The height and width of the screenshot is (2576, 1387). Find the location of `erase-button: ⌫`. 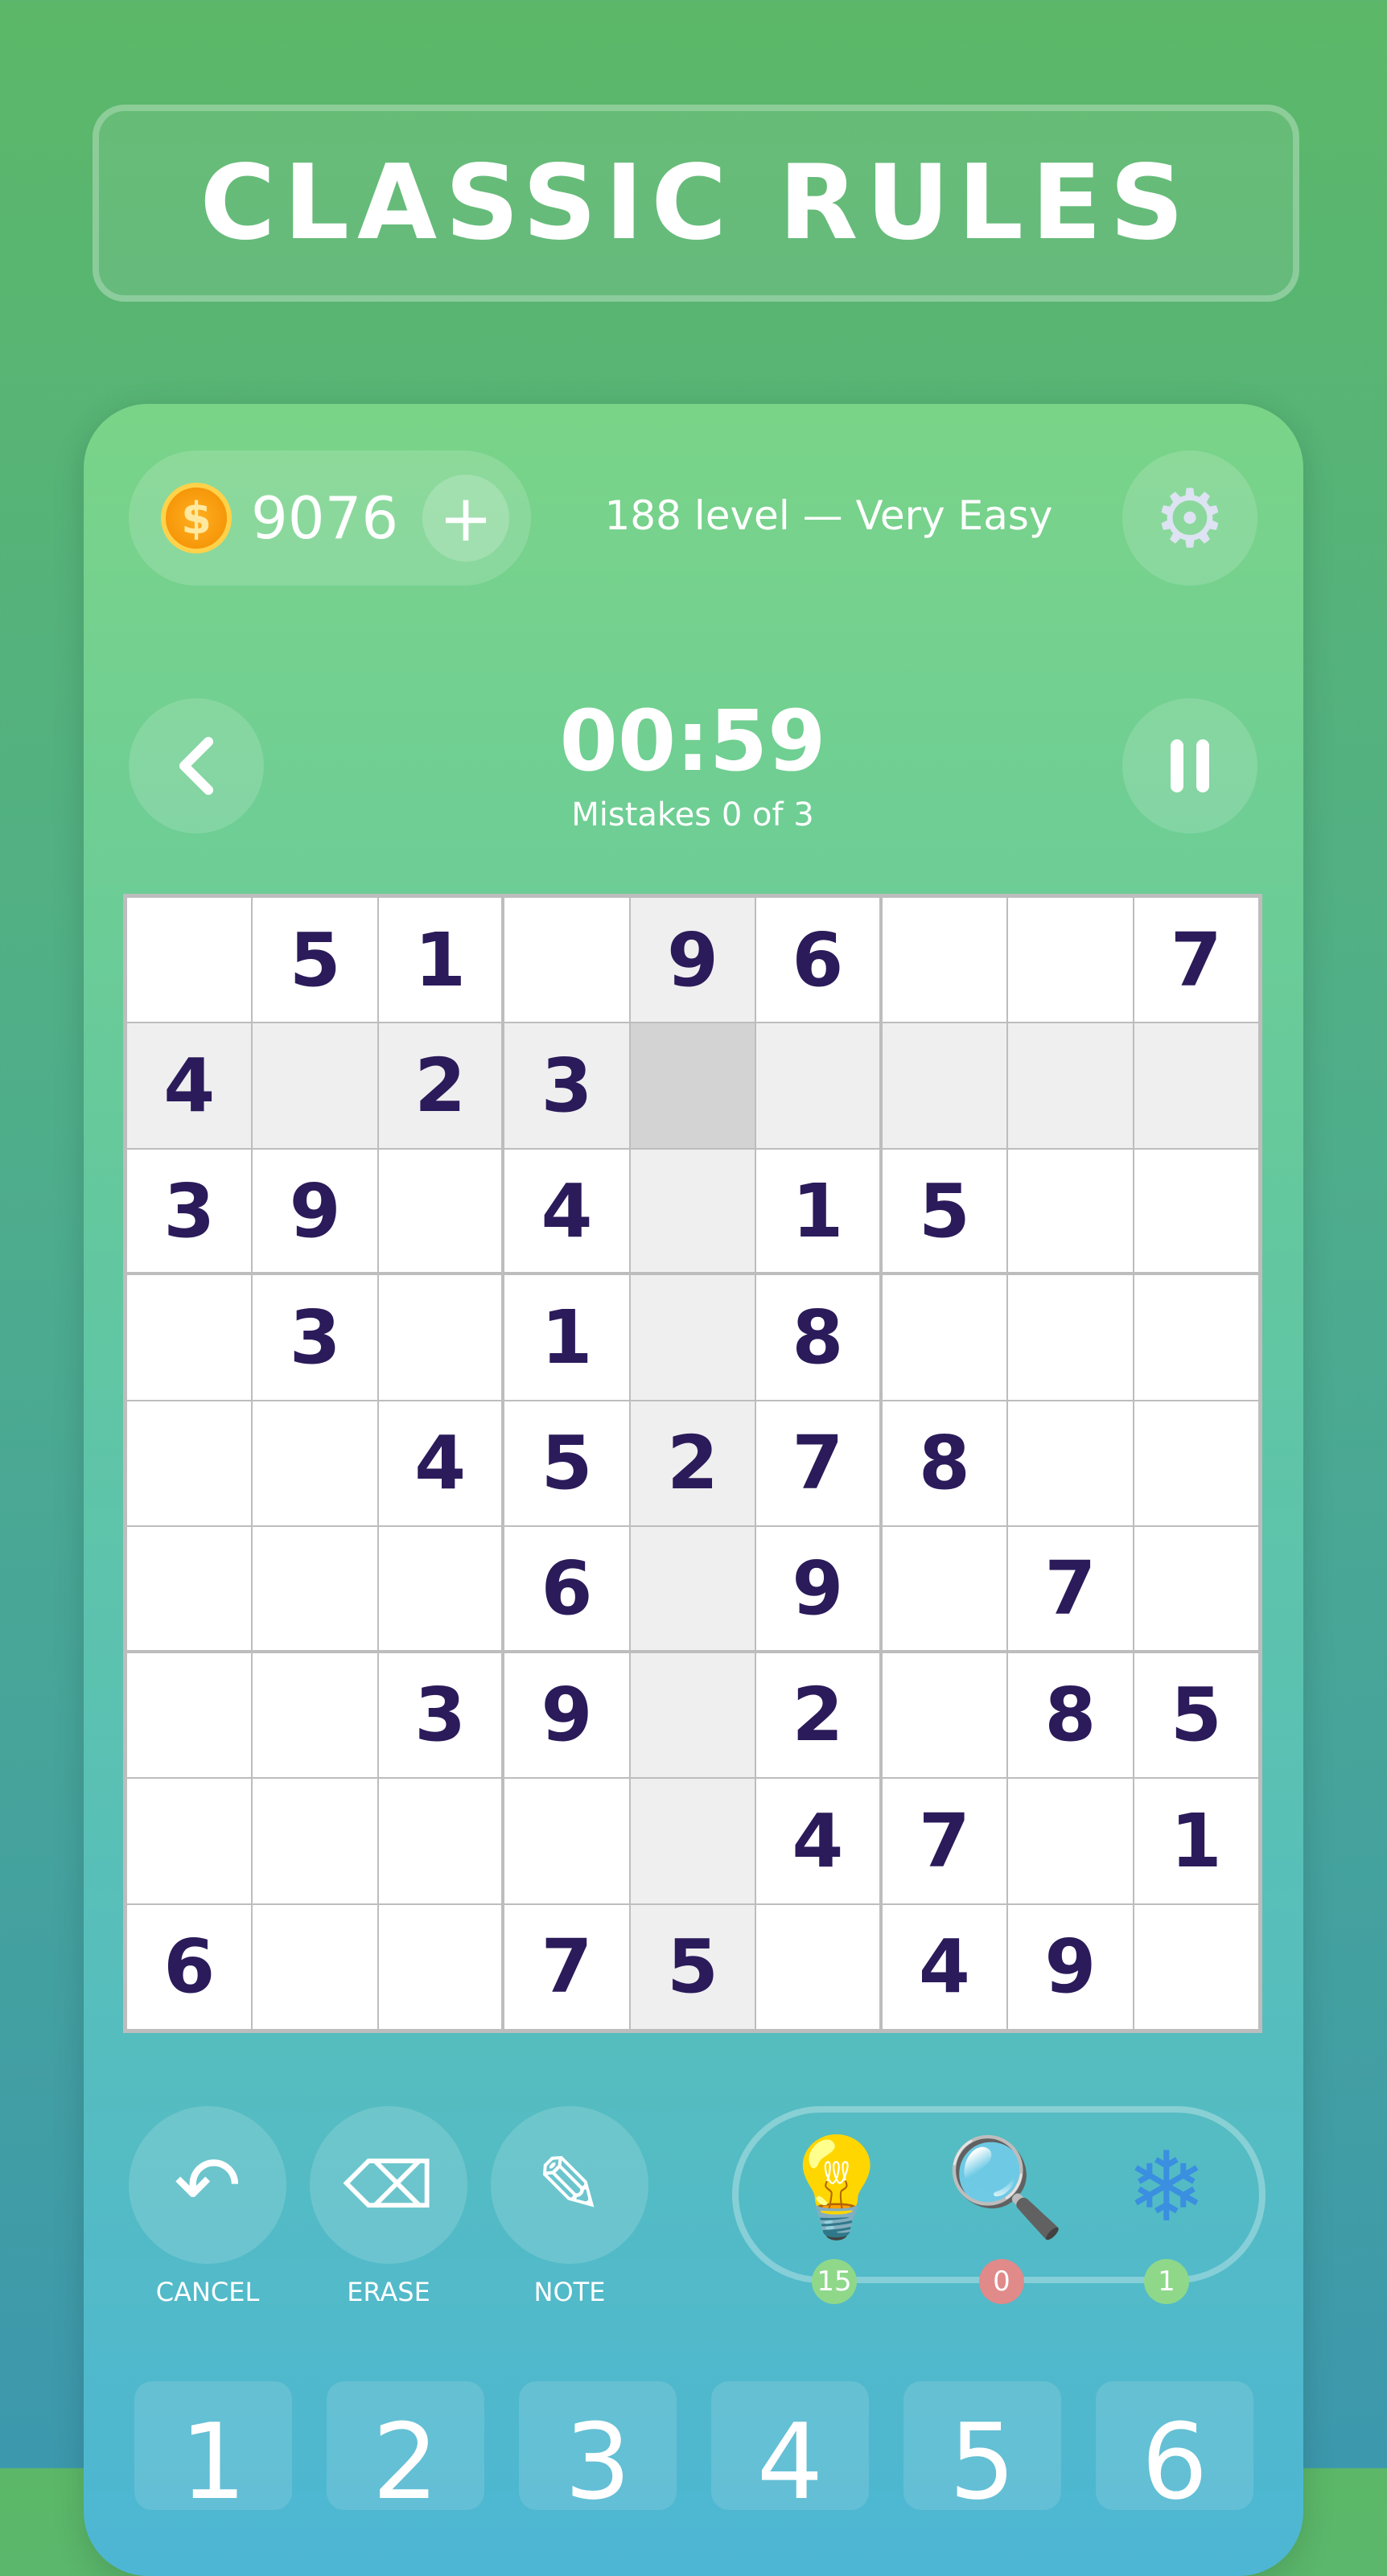

erase-button: ⌫ is located at coordinates (388, 2185).